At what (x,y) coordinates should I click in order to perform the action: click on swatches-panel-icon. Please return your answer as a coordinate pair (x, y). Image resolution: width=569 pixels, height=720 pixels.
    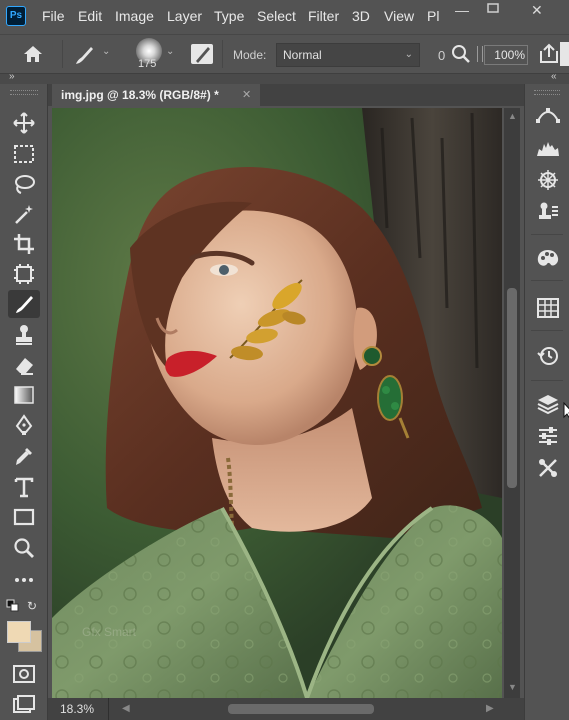
    Looking at the image, I should click on (548, 258).